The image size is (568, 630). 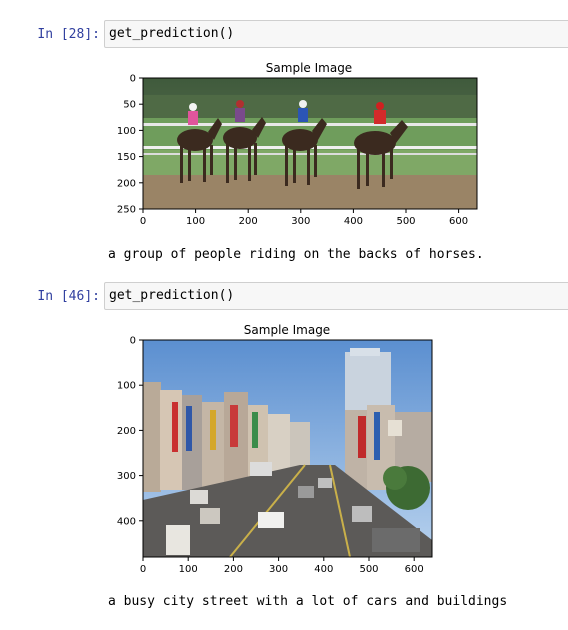 I want to click on figure-2-x-ticks, so click(x=278, y=559).